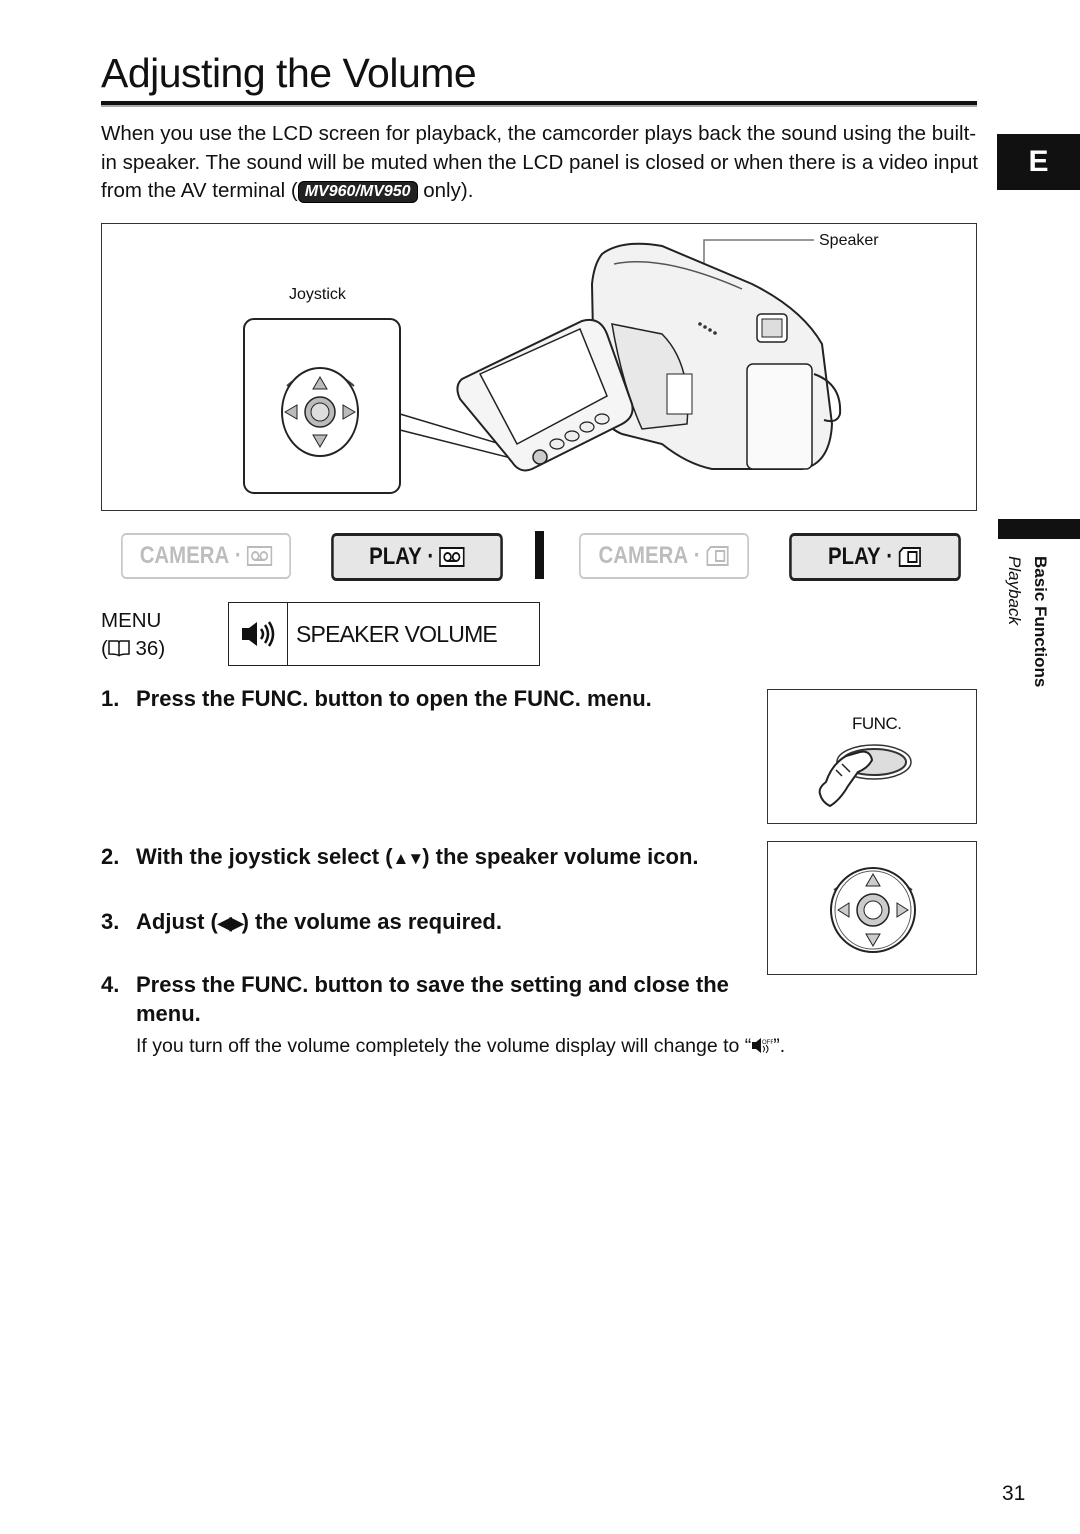 Image resolution: width=1080 pixels, height=1534 pixels. I want to click on camcorder-illustration, so click(542, 366).